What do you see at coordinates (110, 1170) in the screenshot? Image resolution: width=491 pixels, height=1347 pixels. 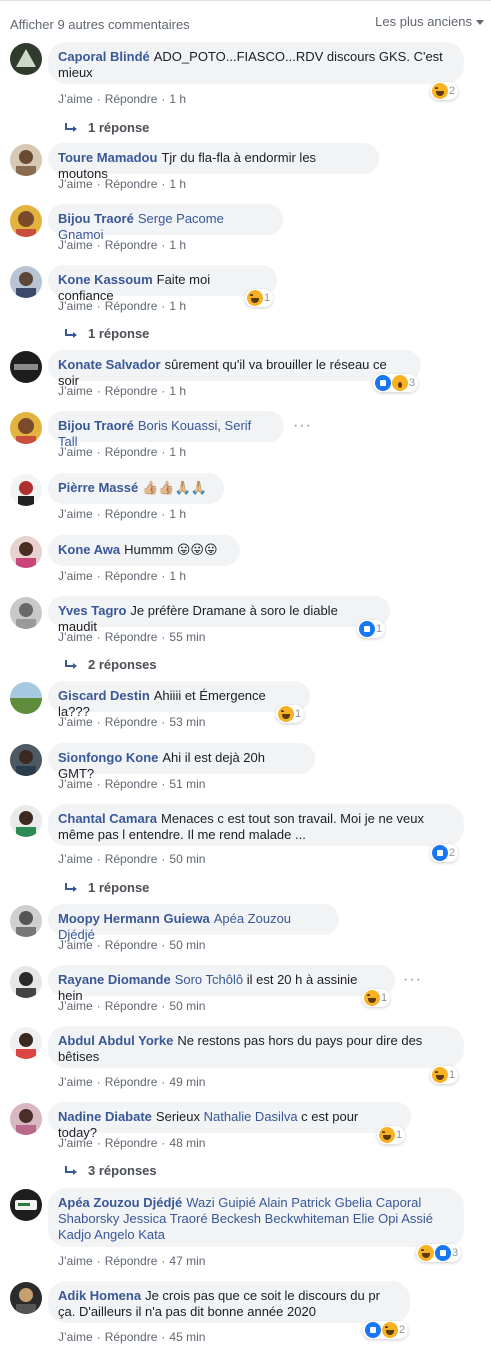 I see `view-replies-link: 3 réponses` at bounding box center [110, 1170].